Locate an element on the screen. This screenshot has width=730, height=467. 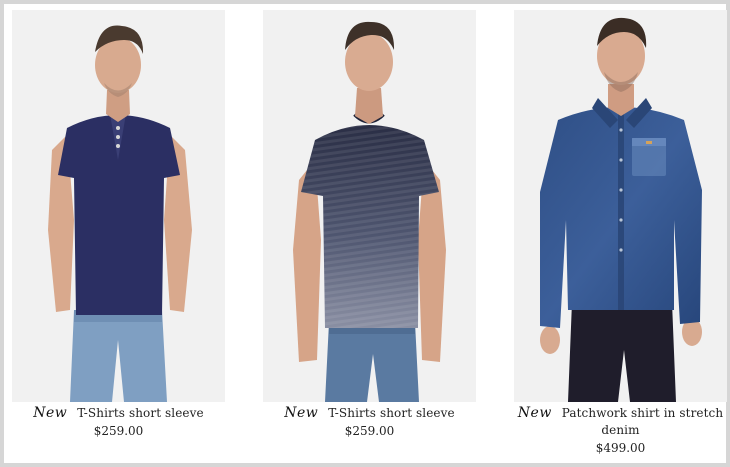
product-title-line: New Patchwork shirt in stretch denim is located at coordinates (620, 422).